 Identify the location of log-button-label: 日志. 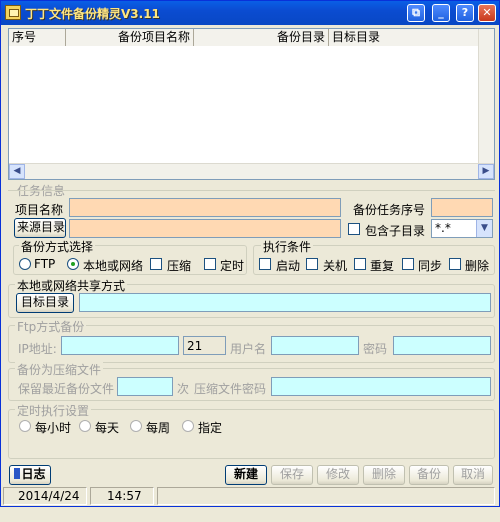
(33, 474).